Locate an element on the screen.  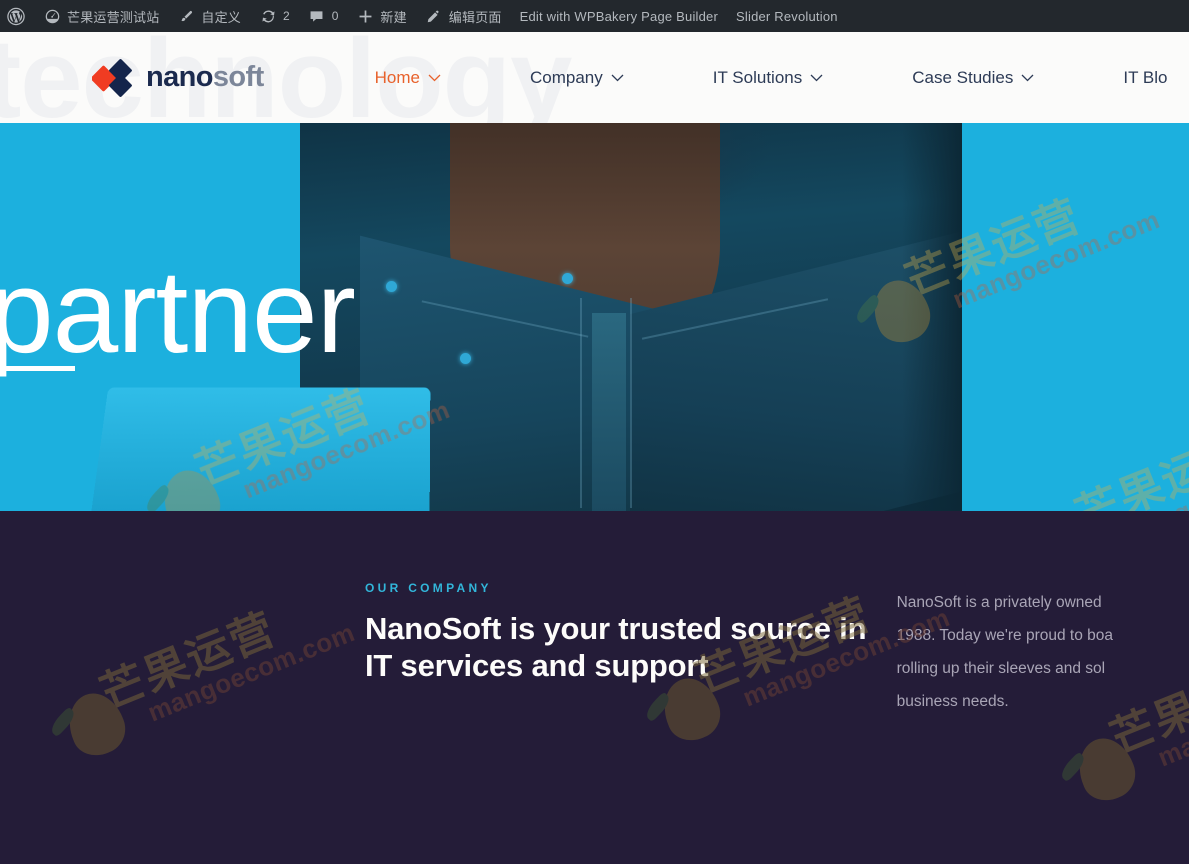
company-paragraph-line: NanoSoft is a privately owned is located at coordinates (999, 602).